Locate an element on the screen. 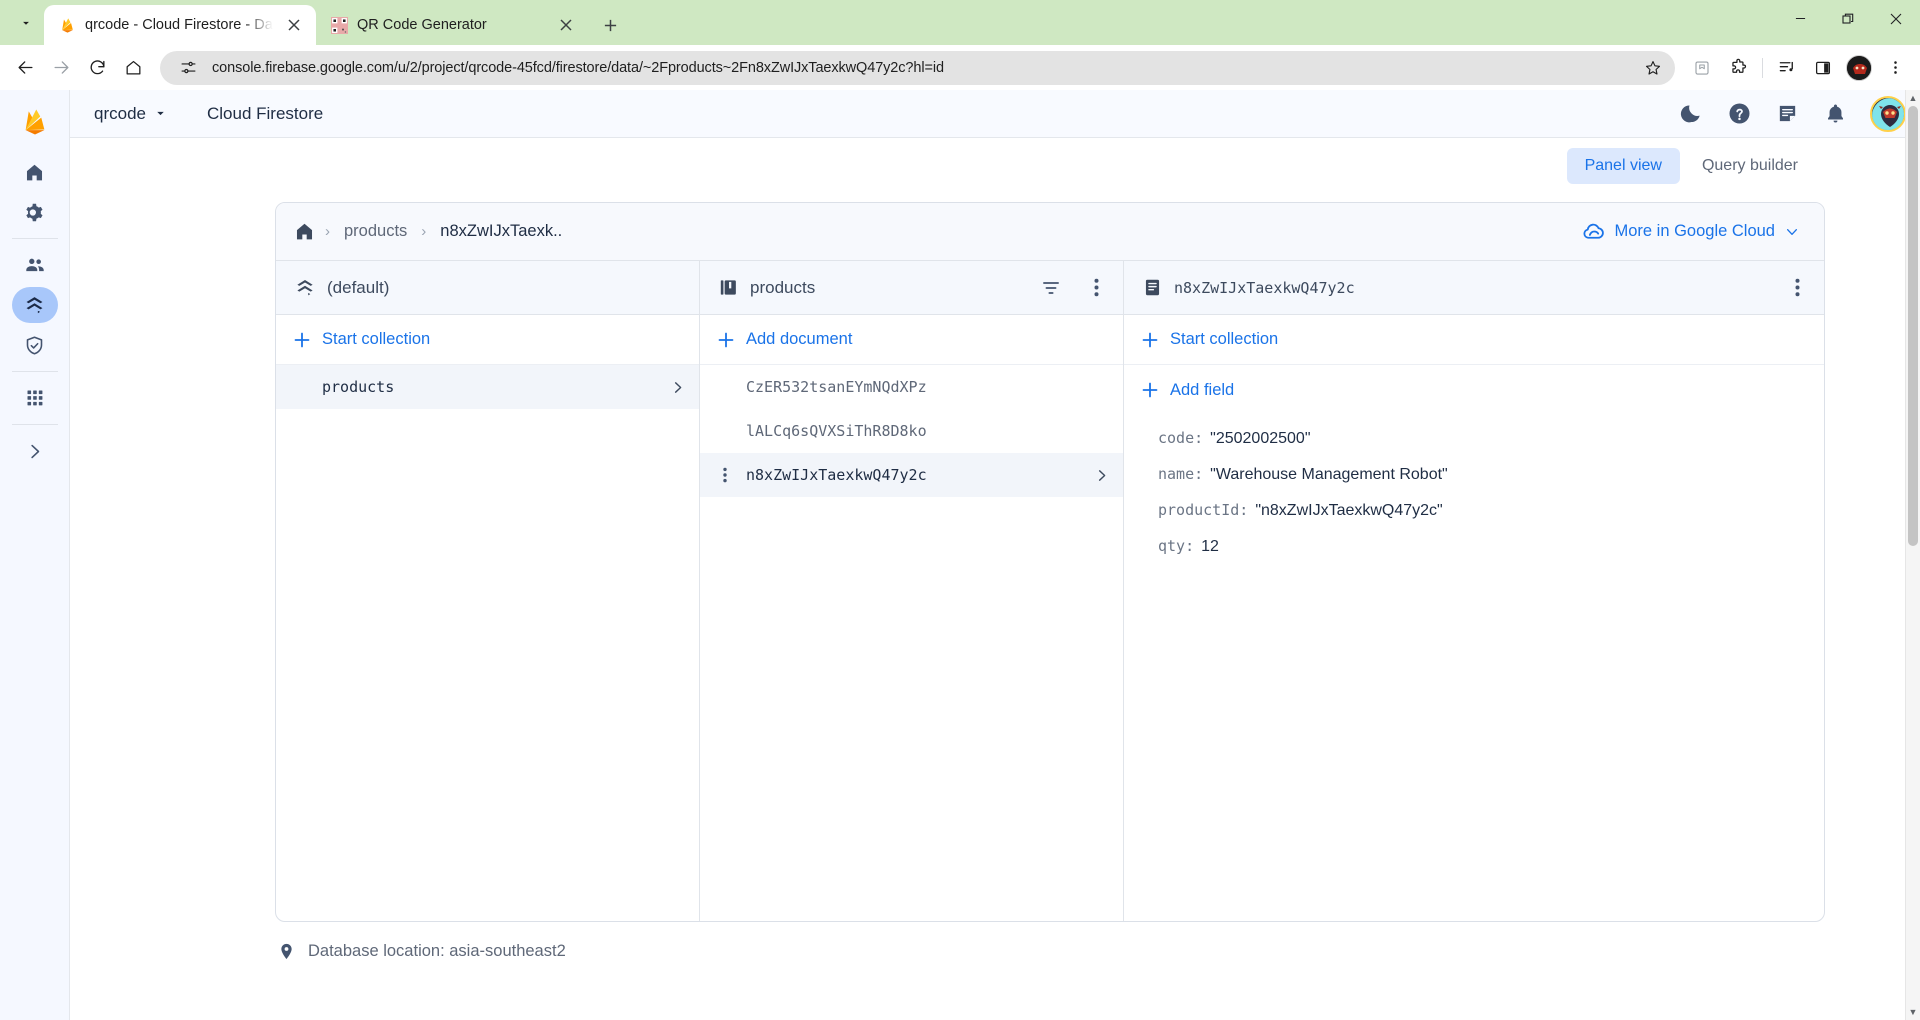 The width and height of the screenshot is (1920, 1020). window-controls is located at coordinates (1848, 22).